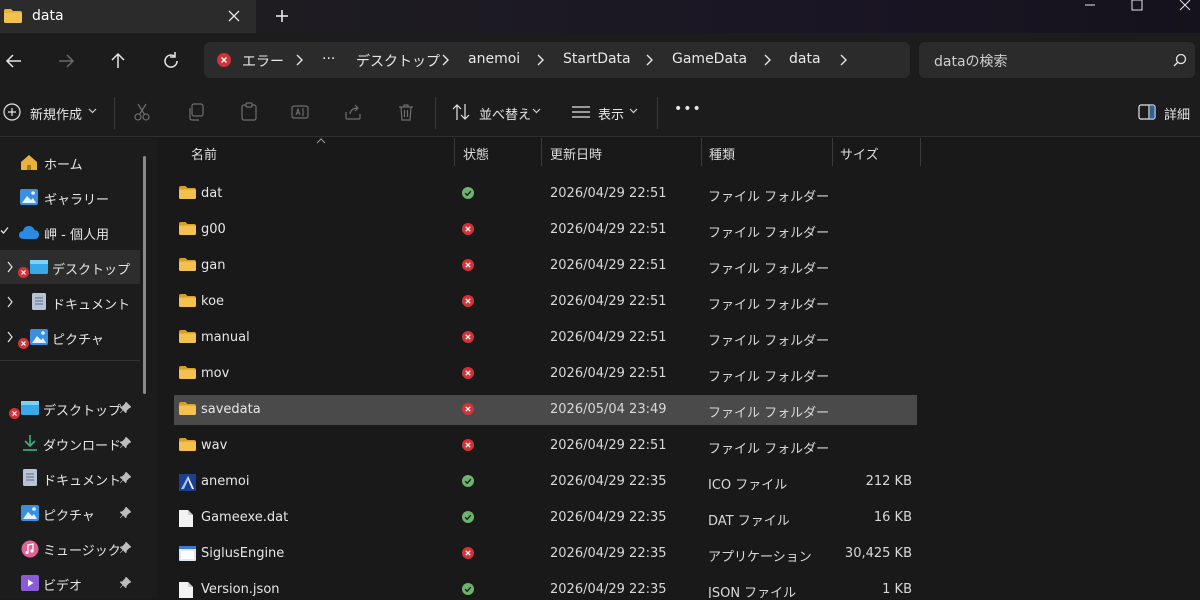 The image size is (1200, 600). Describe the element at coordinates (1147, 112) in the screenshot. I see `details-pane-icon` at that location.